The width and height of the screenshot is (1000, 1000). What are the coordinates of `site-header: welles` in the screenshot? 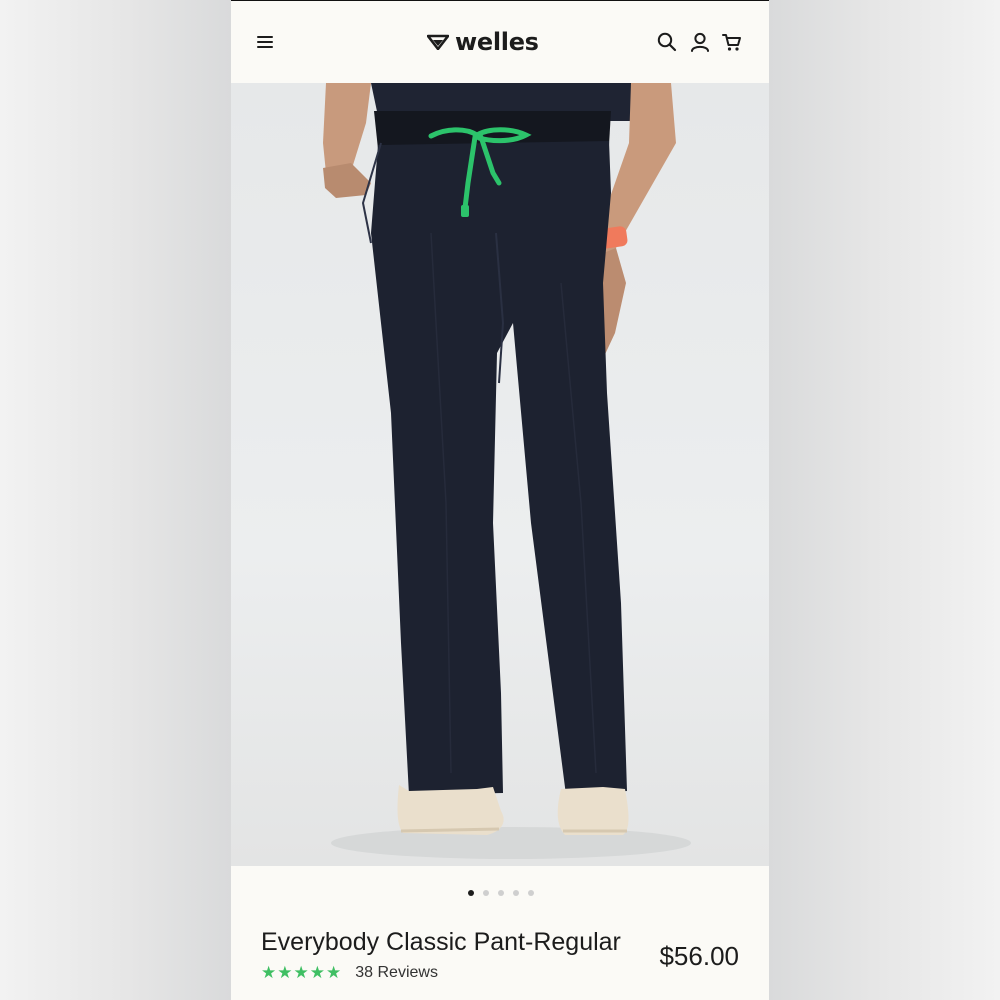 It's located at (500, 42).